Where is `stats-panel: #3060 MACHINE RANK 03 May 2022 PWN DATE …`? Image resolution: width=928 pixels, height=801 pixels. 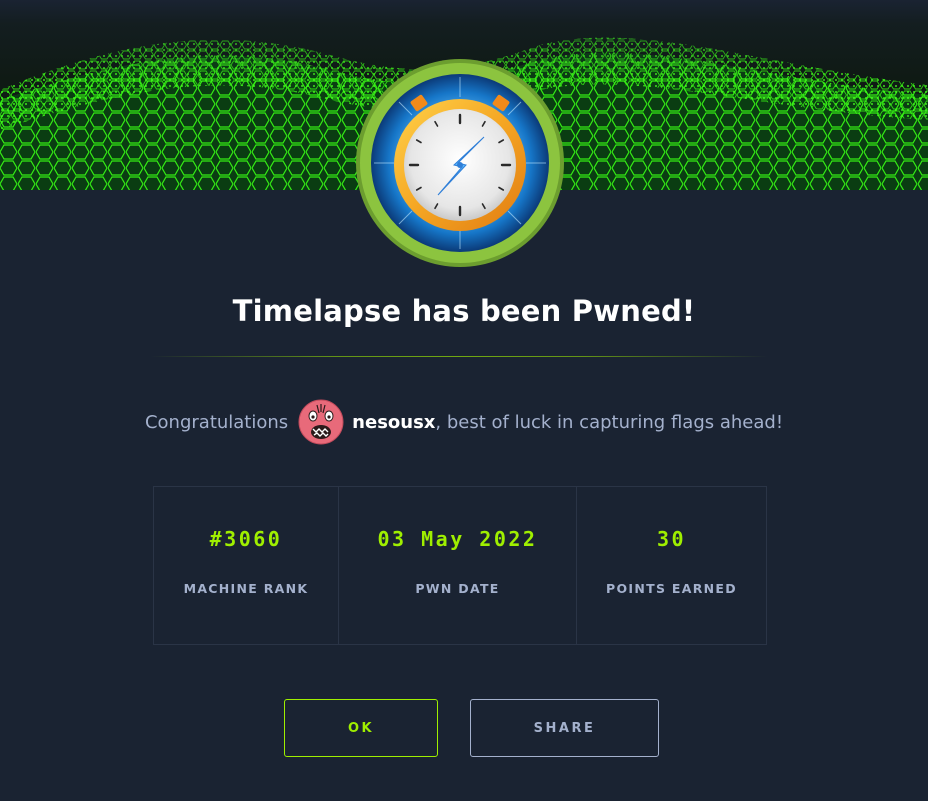 stats-panel: #3060 MACHINE RANK 03 May 2022 PWN DATE … is located at coordinates (460, 565).